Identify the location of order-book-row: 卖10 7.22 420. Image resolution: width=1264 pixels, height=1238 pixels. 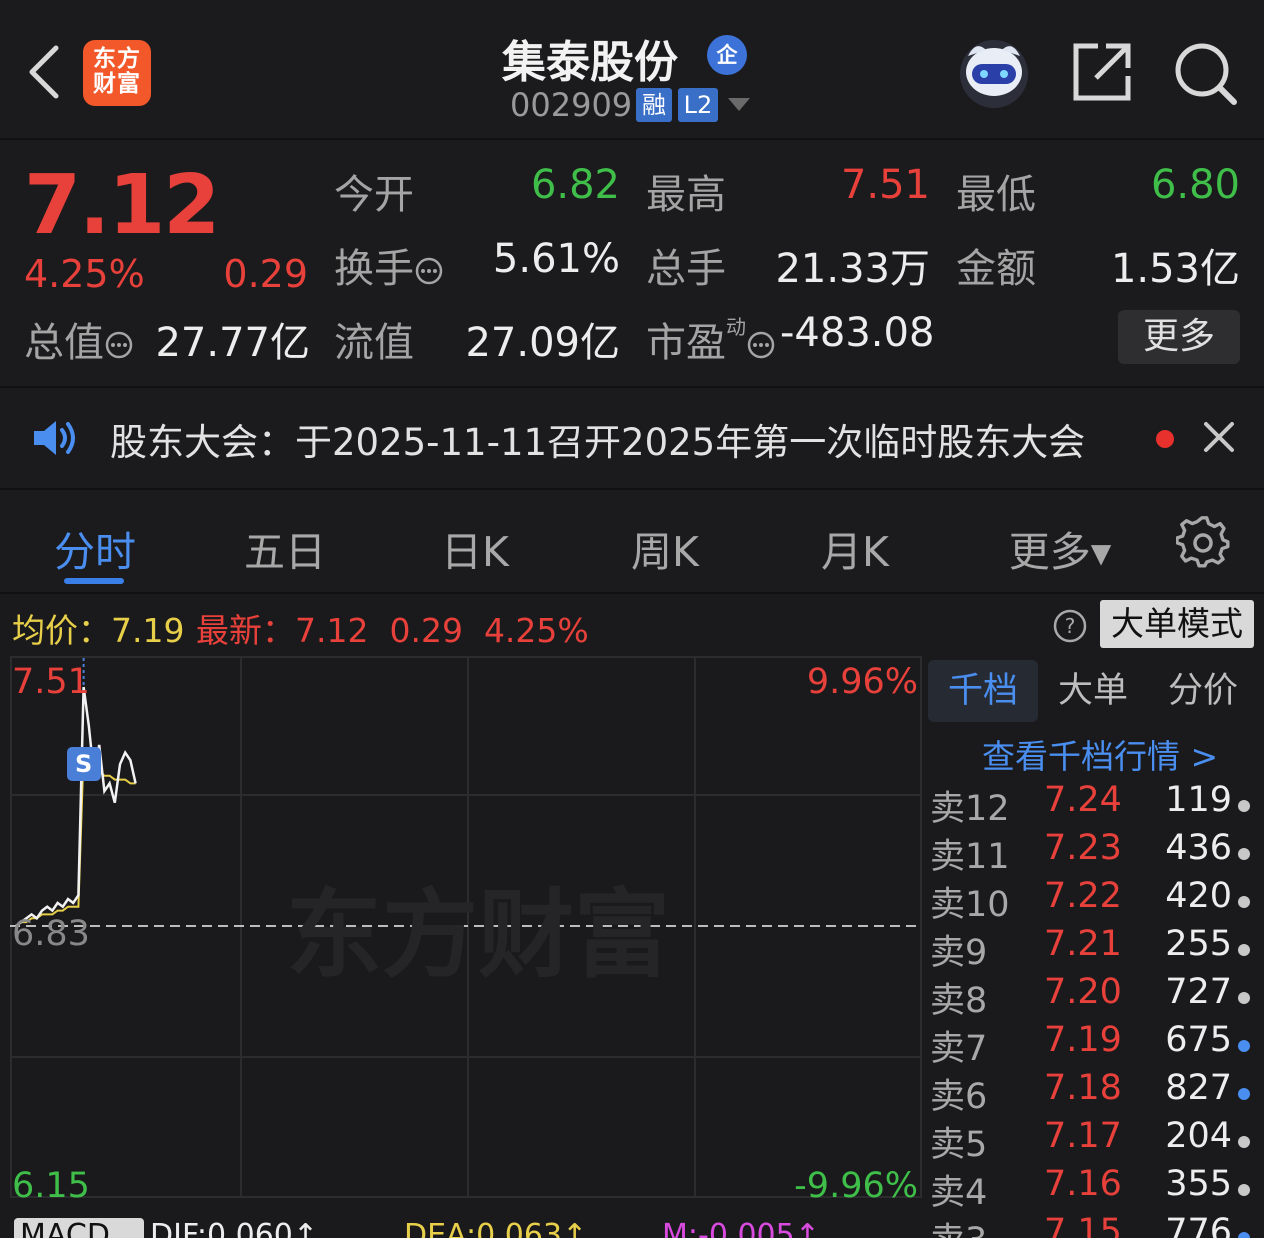
(1095, 900).